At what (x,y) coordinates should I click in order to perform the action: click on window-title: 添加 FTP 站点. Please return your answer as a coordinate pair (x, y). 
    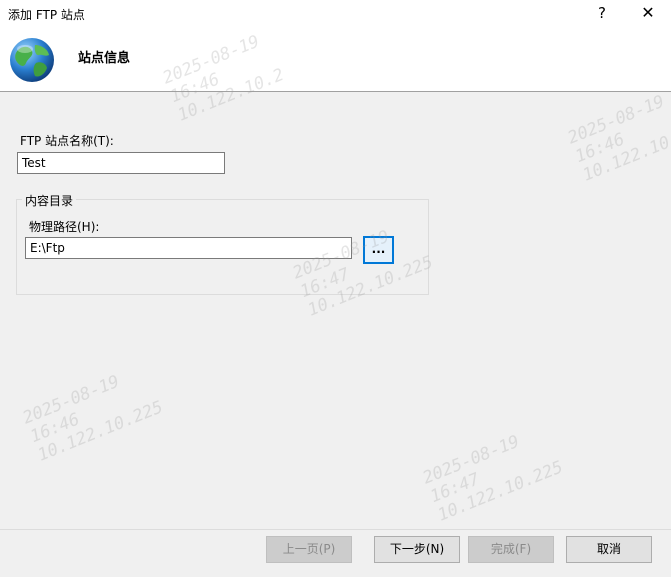
    Looking at the image, I should click on (46, 15).